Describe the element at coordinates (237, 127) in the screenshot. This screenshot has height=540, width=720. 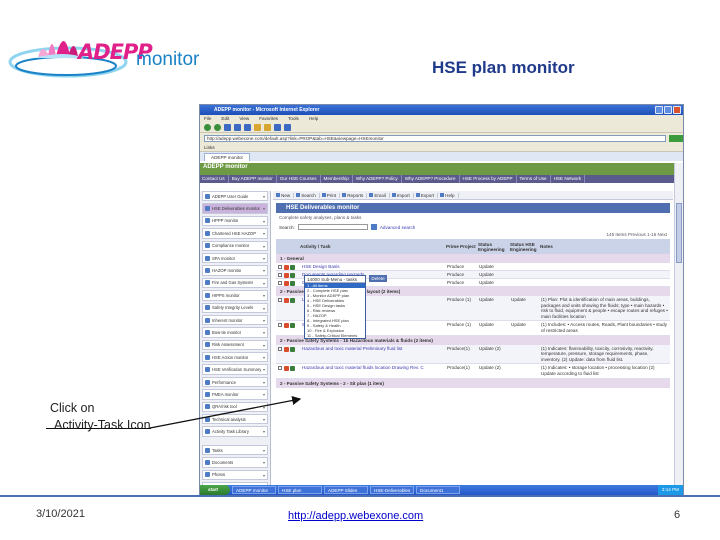
I see `refresh-icon` at that location.